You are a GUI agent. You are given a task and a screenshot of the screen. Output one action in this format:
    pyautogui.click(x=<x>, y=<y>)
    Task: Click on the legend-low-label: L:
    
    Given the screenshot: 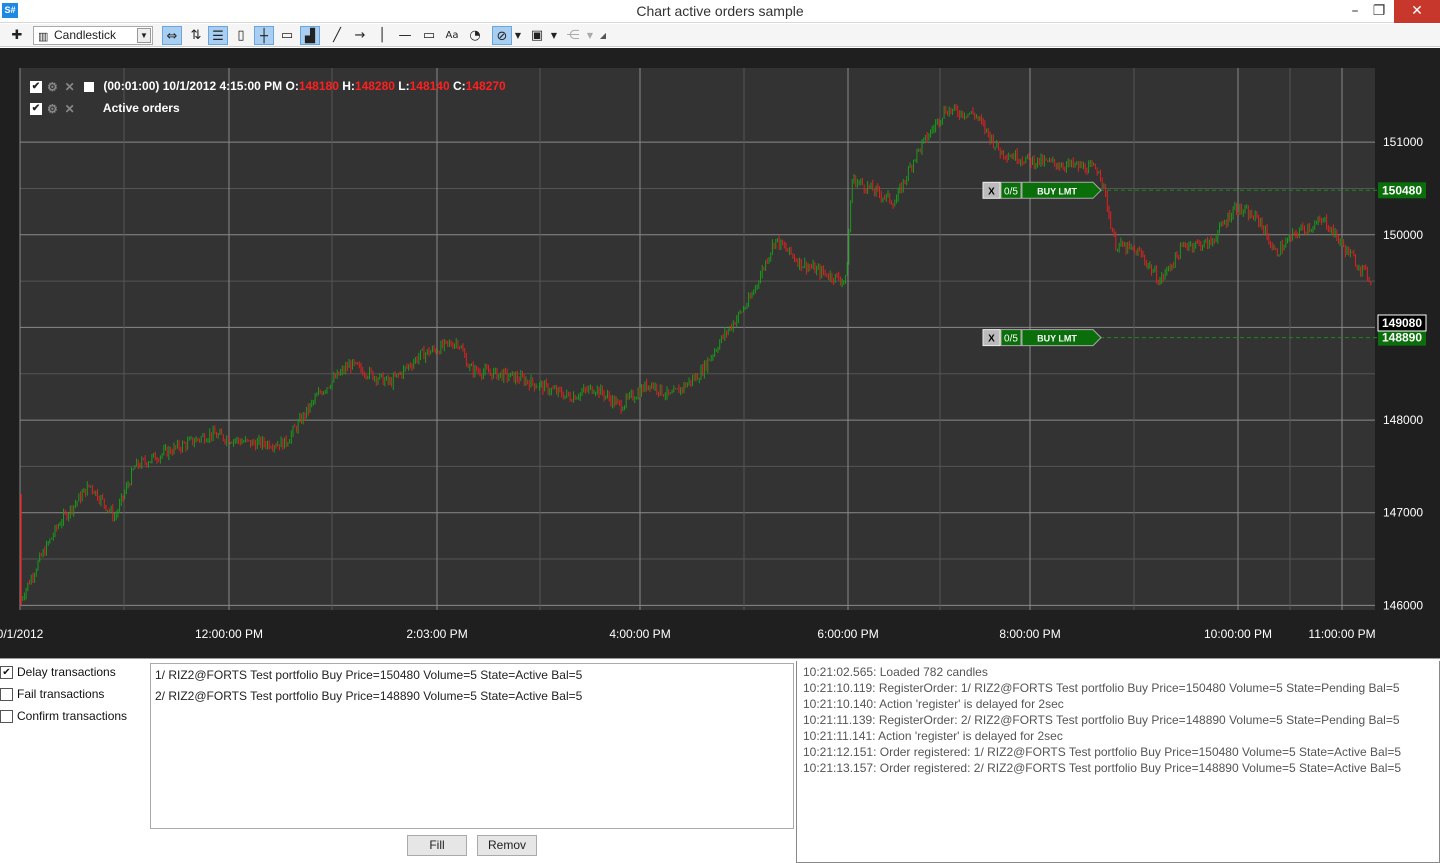 What is the action you would take?
    pyautogui.click(x=404, y=86)
    